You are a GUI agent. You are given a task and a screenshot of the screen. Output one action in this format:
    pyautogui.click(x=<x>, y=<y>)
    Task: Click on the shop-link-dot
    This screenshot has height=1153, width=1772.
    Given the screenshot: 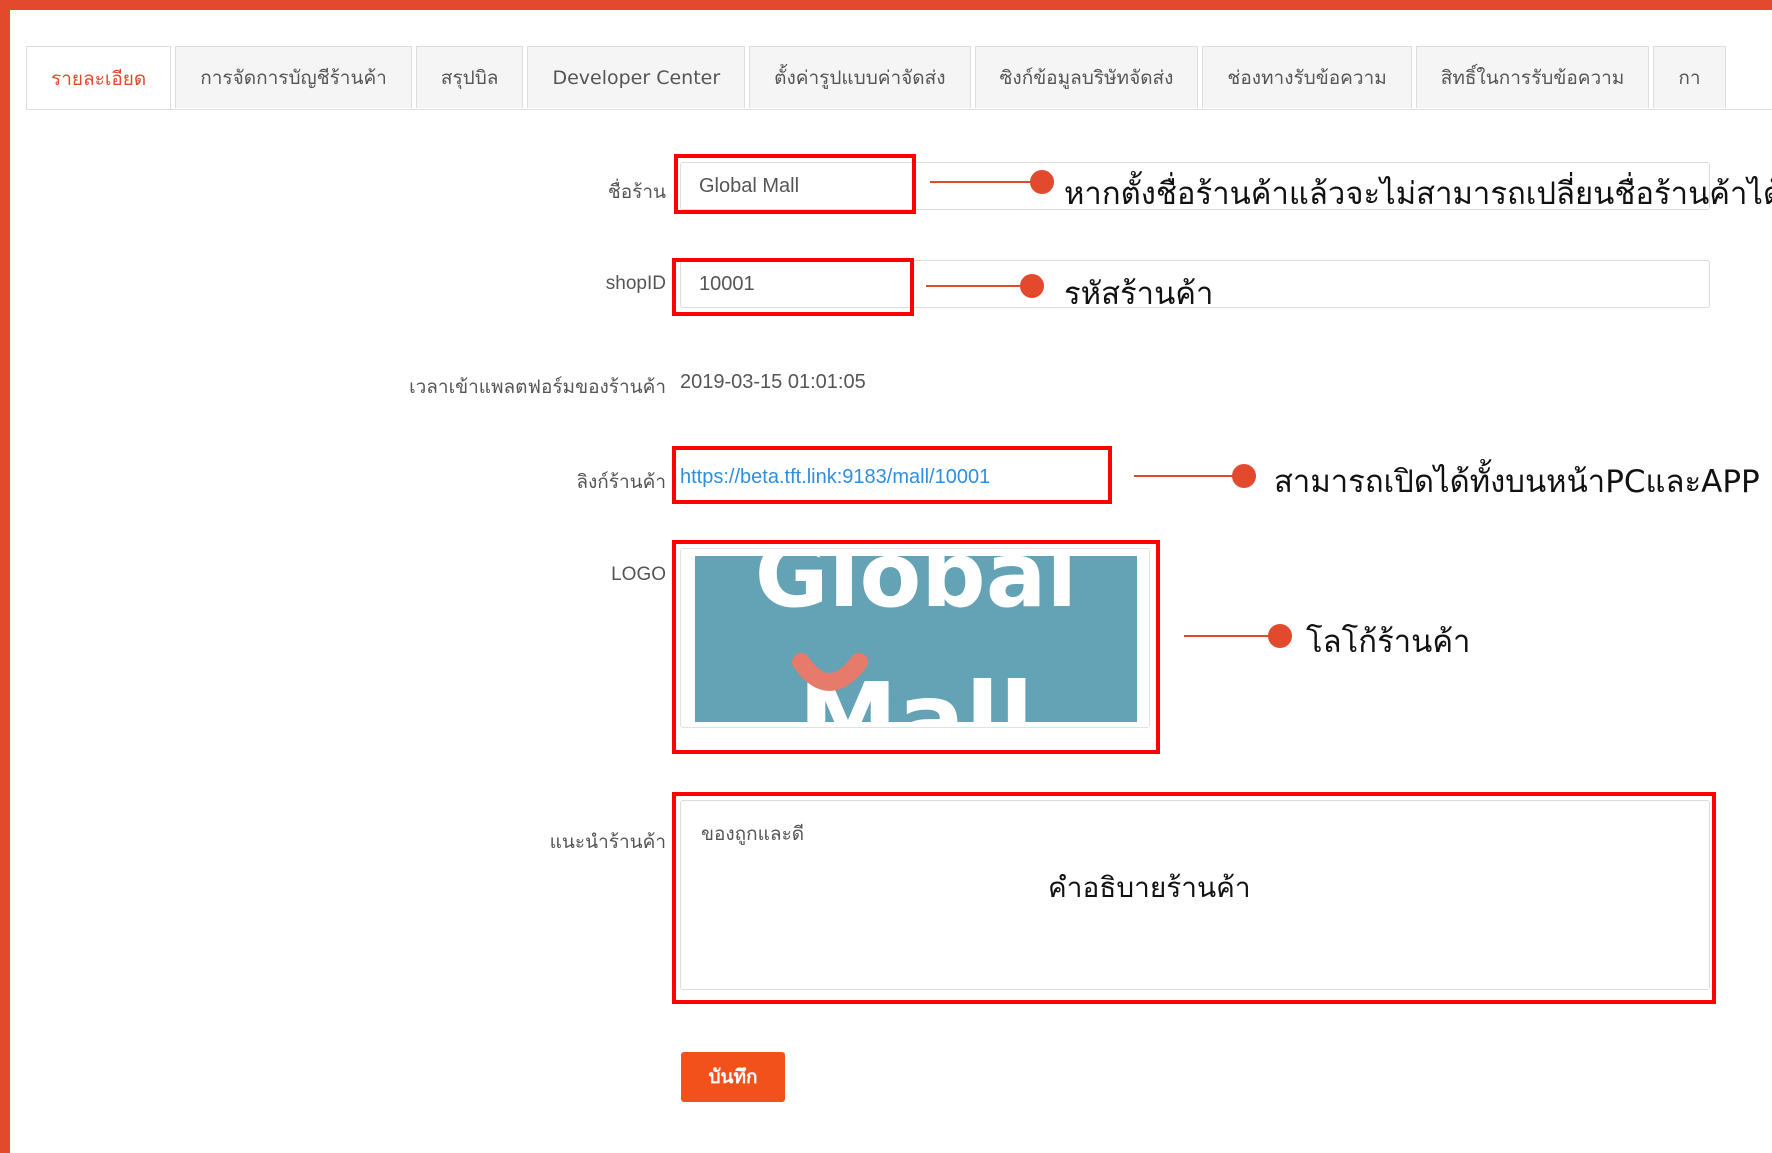 What is the action you would take?
    pyautogui.click(x=1244, y=476)
    